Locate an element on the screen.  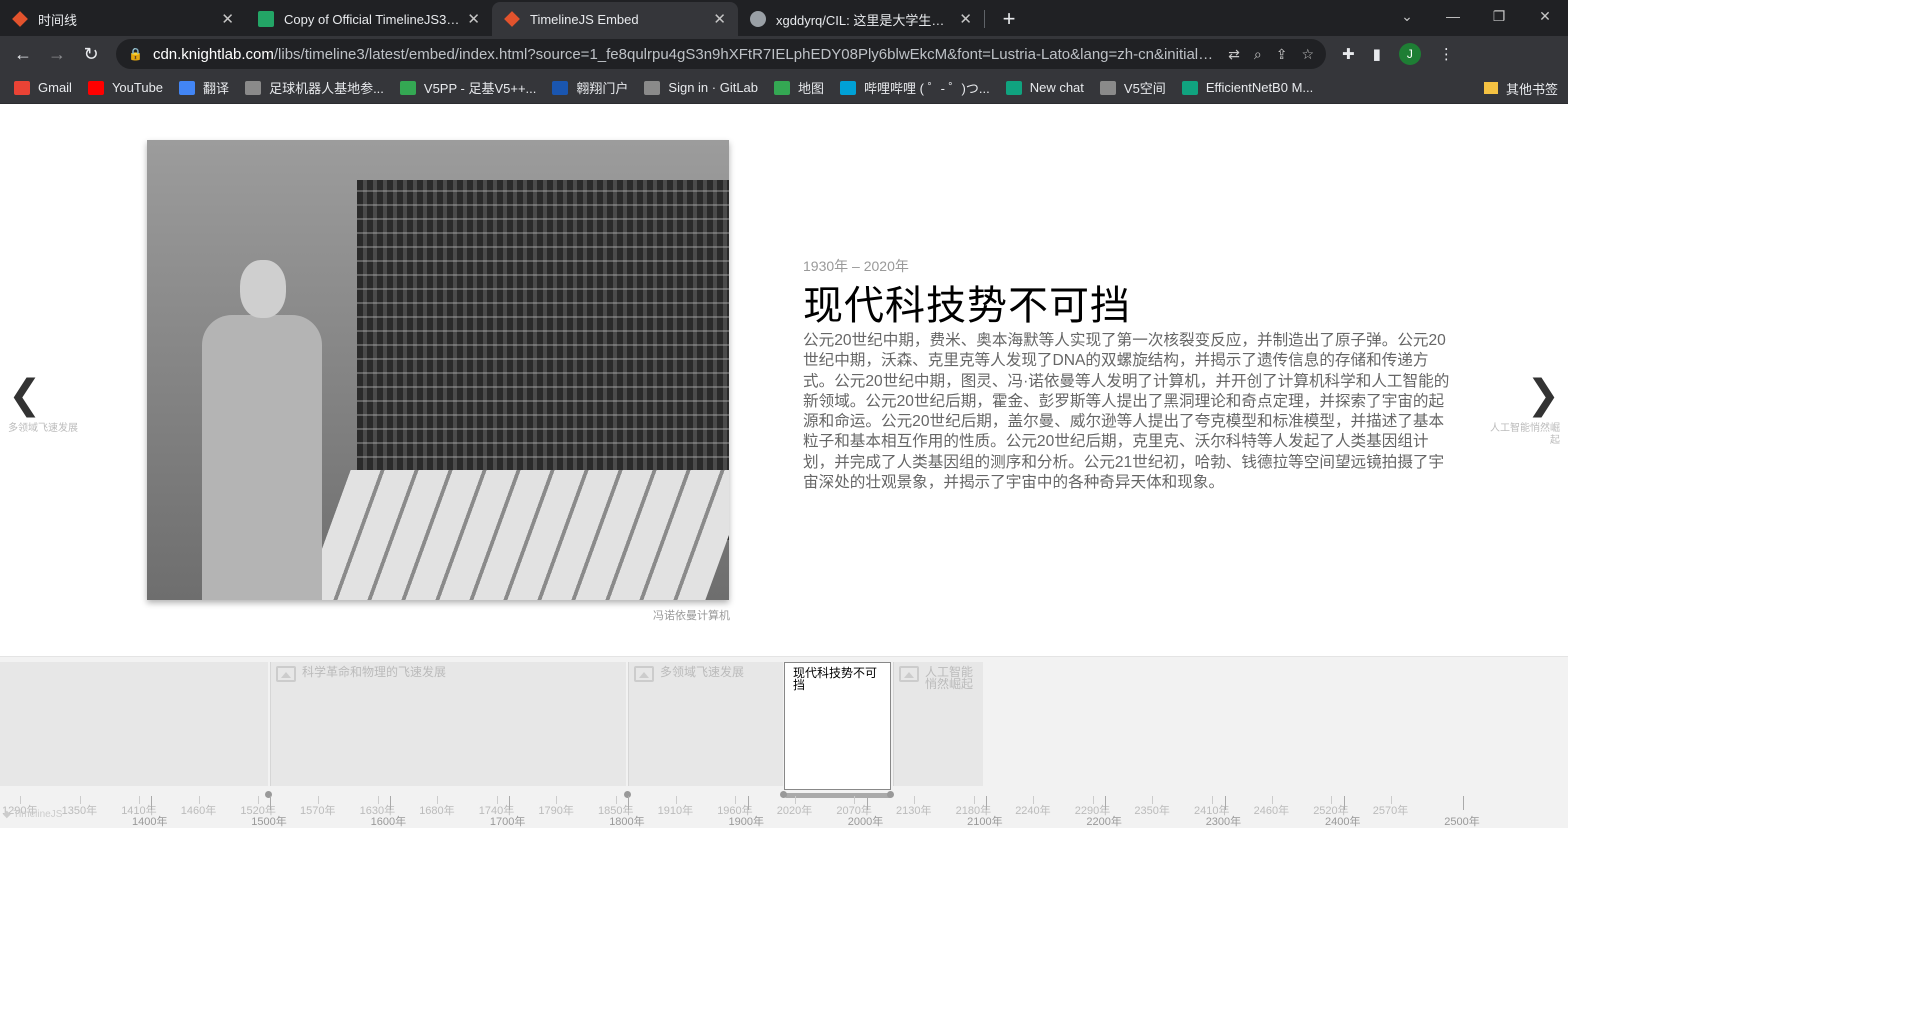
window-controls: ⌄ — ❐ ✕ is located at coordinates (1476, 16).